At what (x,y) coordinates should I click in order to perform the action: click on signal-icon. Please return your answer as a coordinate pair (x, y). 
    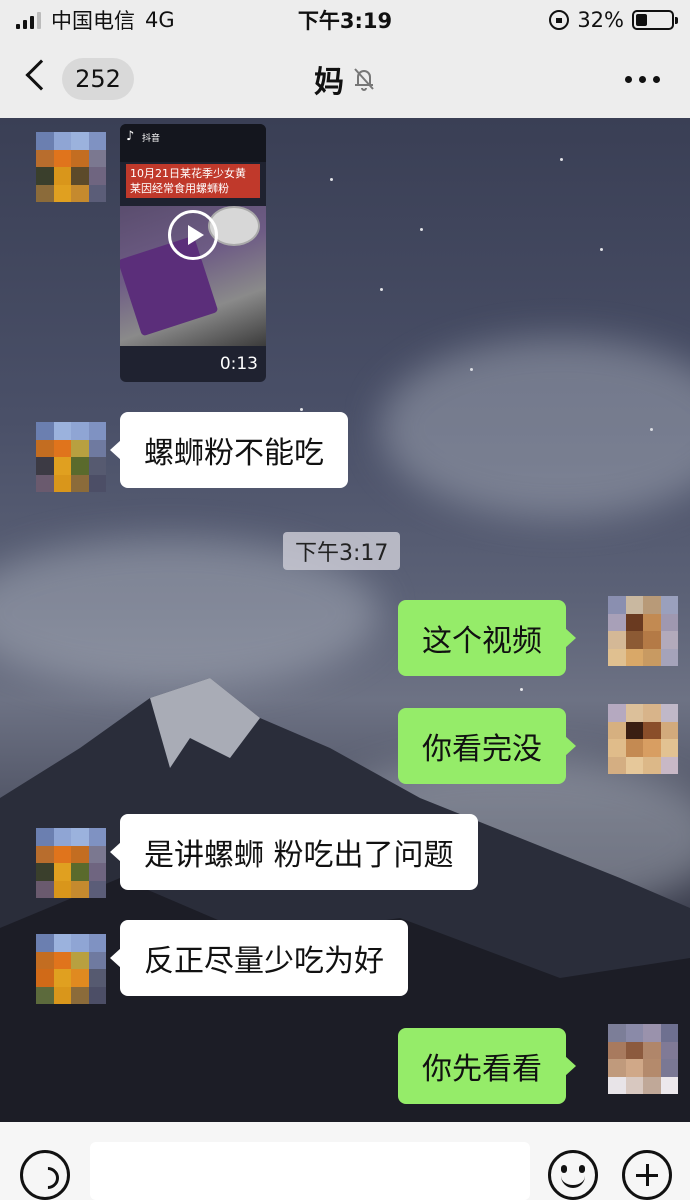
    Looking at the image, I should click on (28, 20).